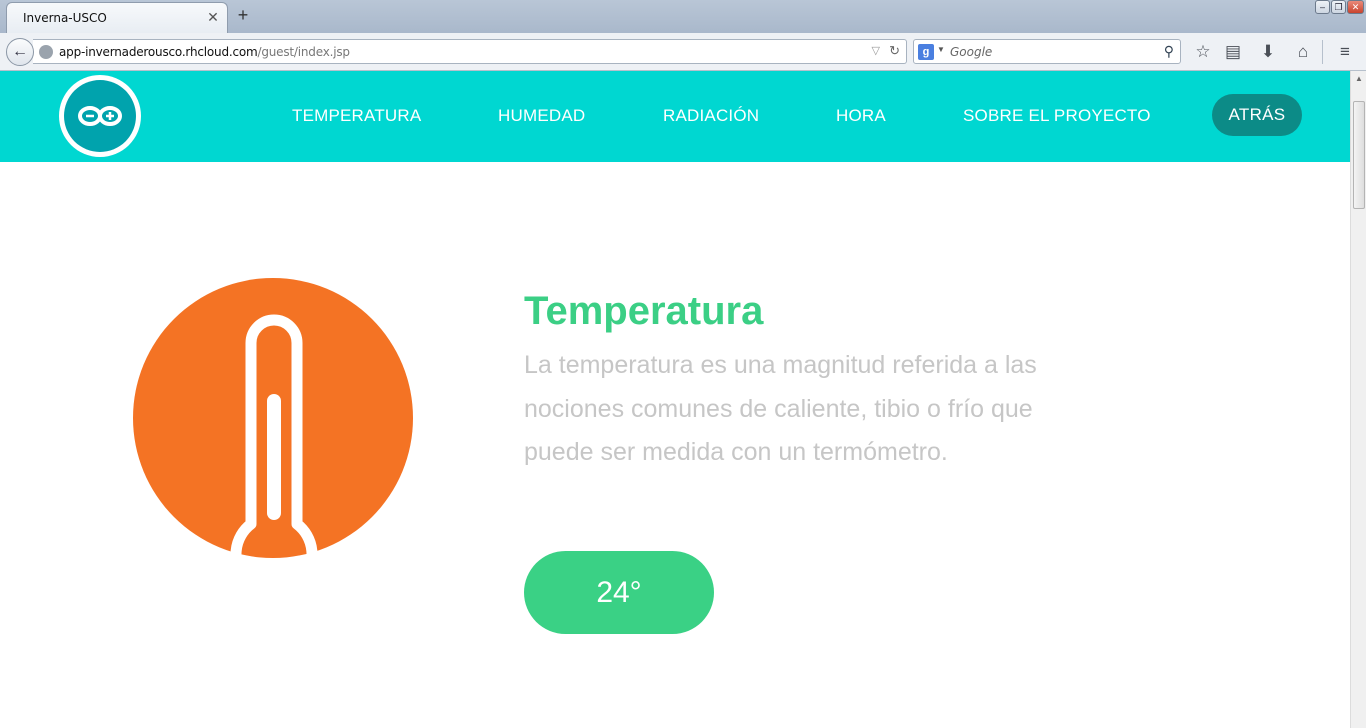  I want to click on scroll-up-arrow-icon: ▲, so click(1358, 79).